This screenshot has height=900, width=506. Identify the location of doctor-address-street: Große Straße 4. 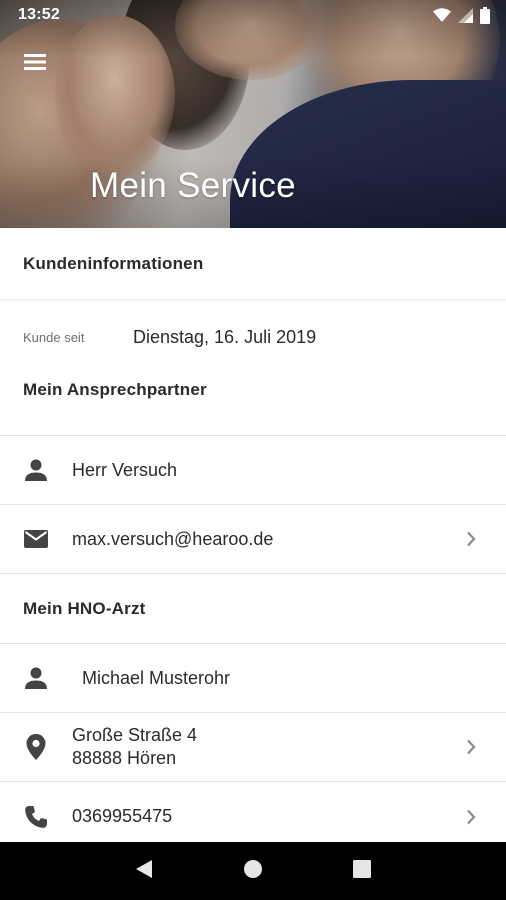
(135, 735).